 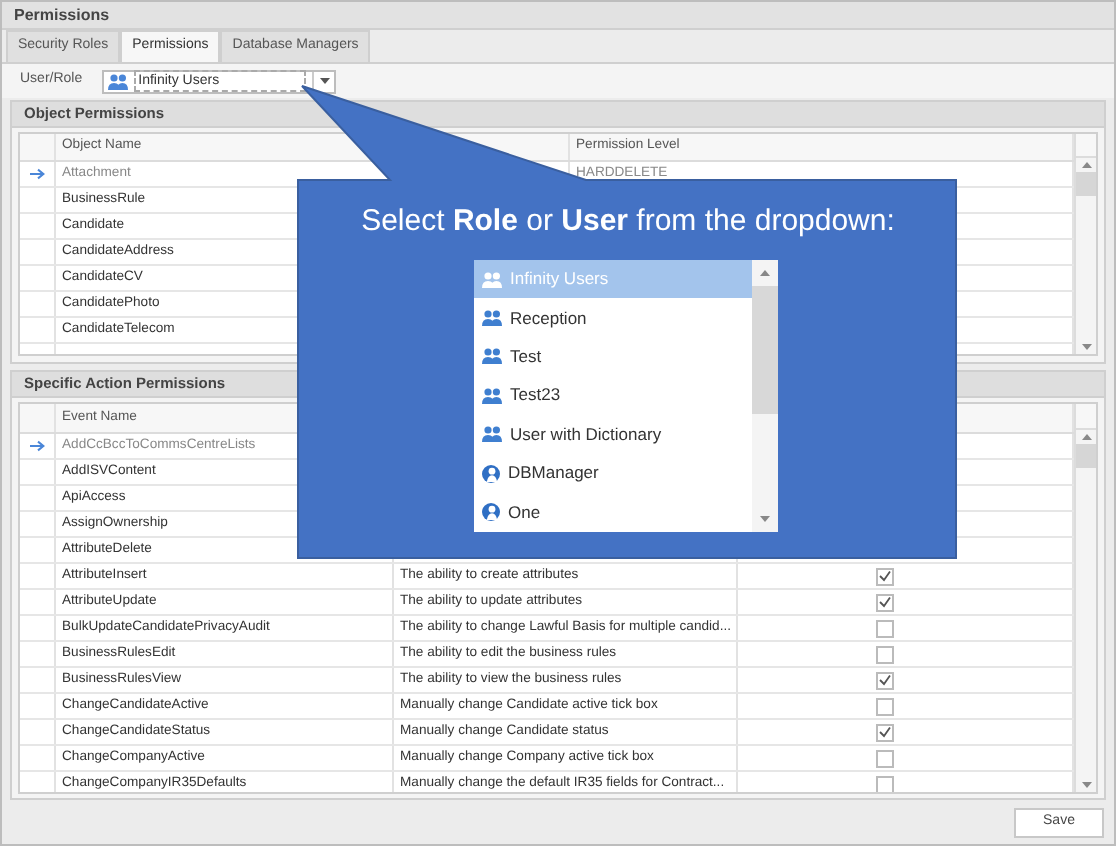 What do you see at coordinates (613, 396) in the screenshot?
I see `dropdown-option: Test23` at bounding box center [613, 396].